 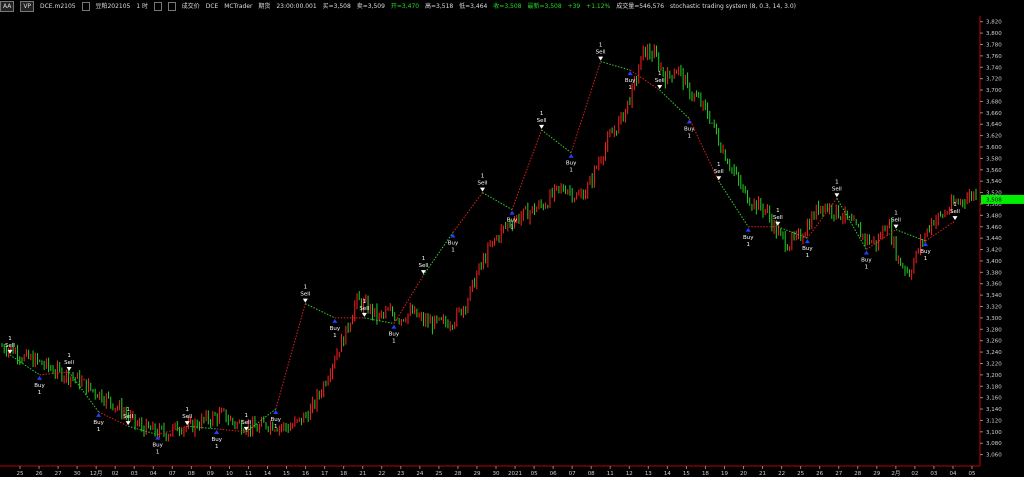 What do you see at coordinates (39, 474) in the screenshot?
I see `x-tick-label: 26` at bounding box center [39, 474].